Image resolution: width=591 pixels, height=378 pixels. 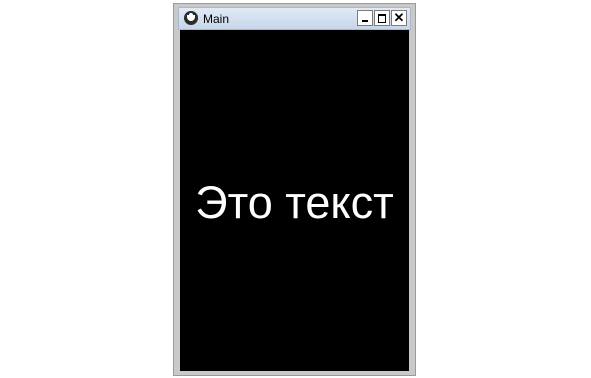 I want to click on close-icon: ✕, so click(x=399, y=18).